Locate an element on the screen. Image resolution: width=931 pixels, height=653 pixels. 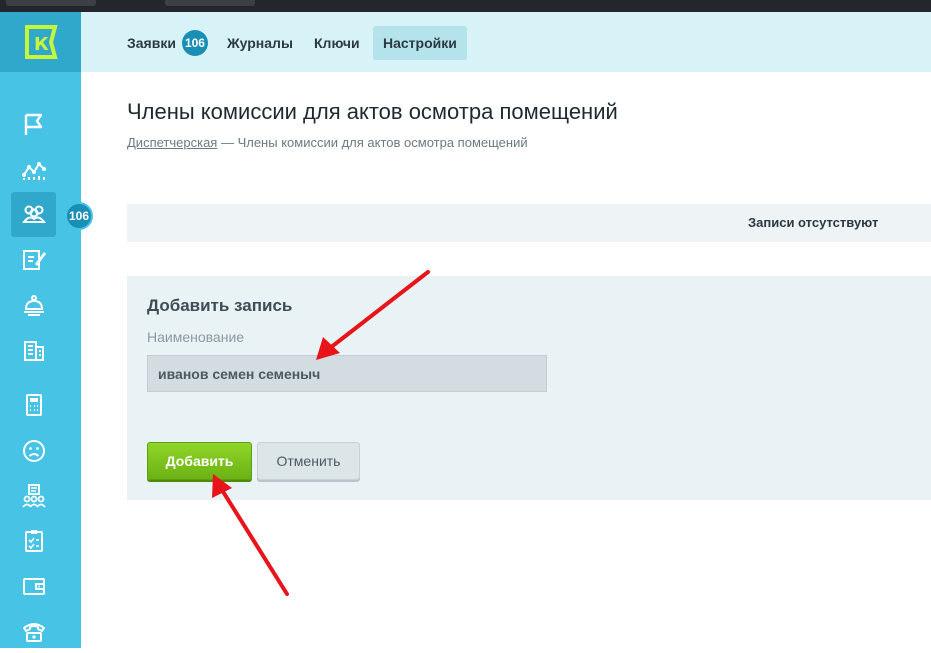
flag-icon is located at coordinates (33, 124).